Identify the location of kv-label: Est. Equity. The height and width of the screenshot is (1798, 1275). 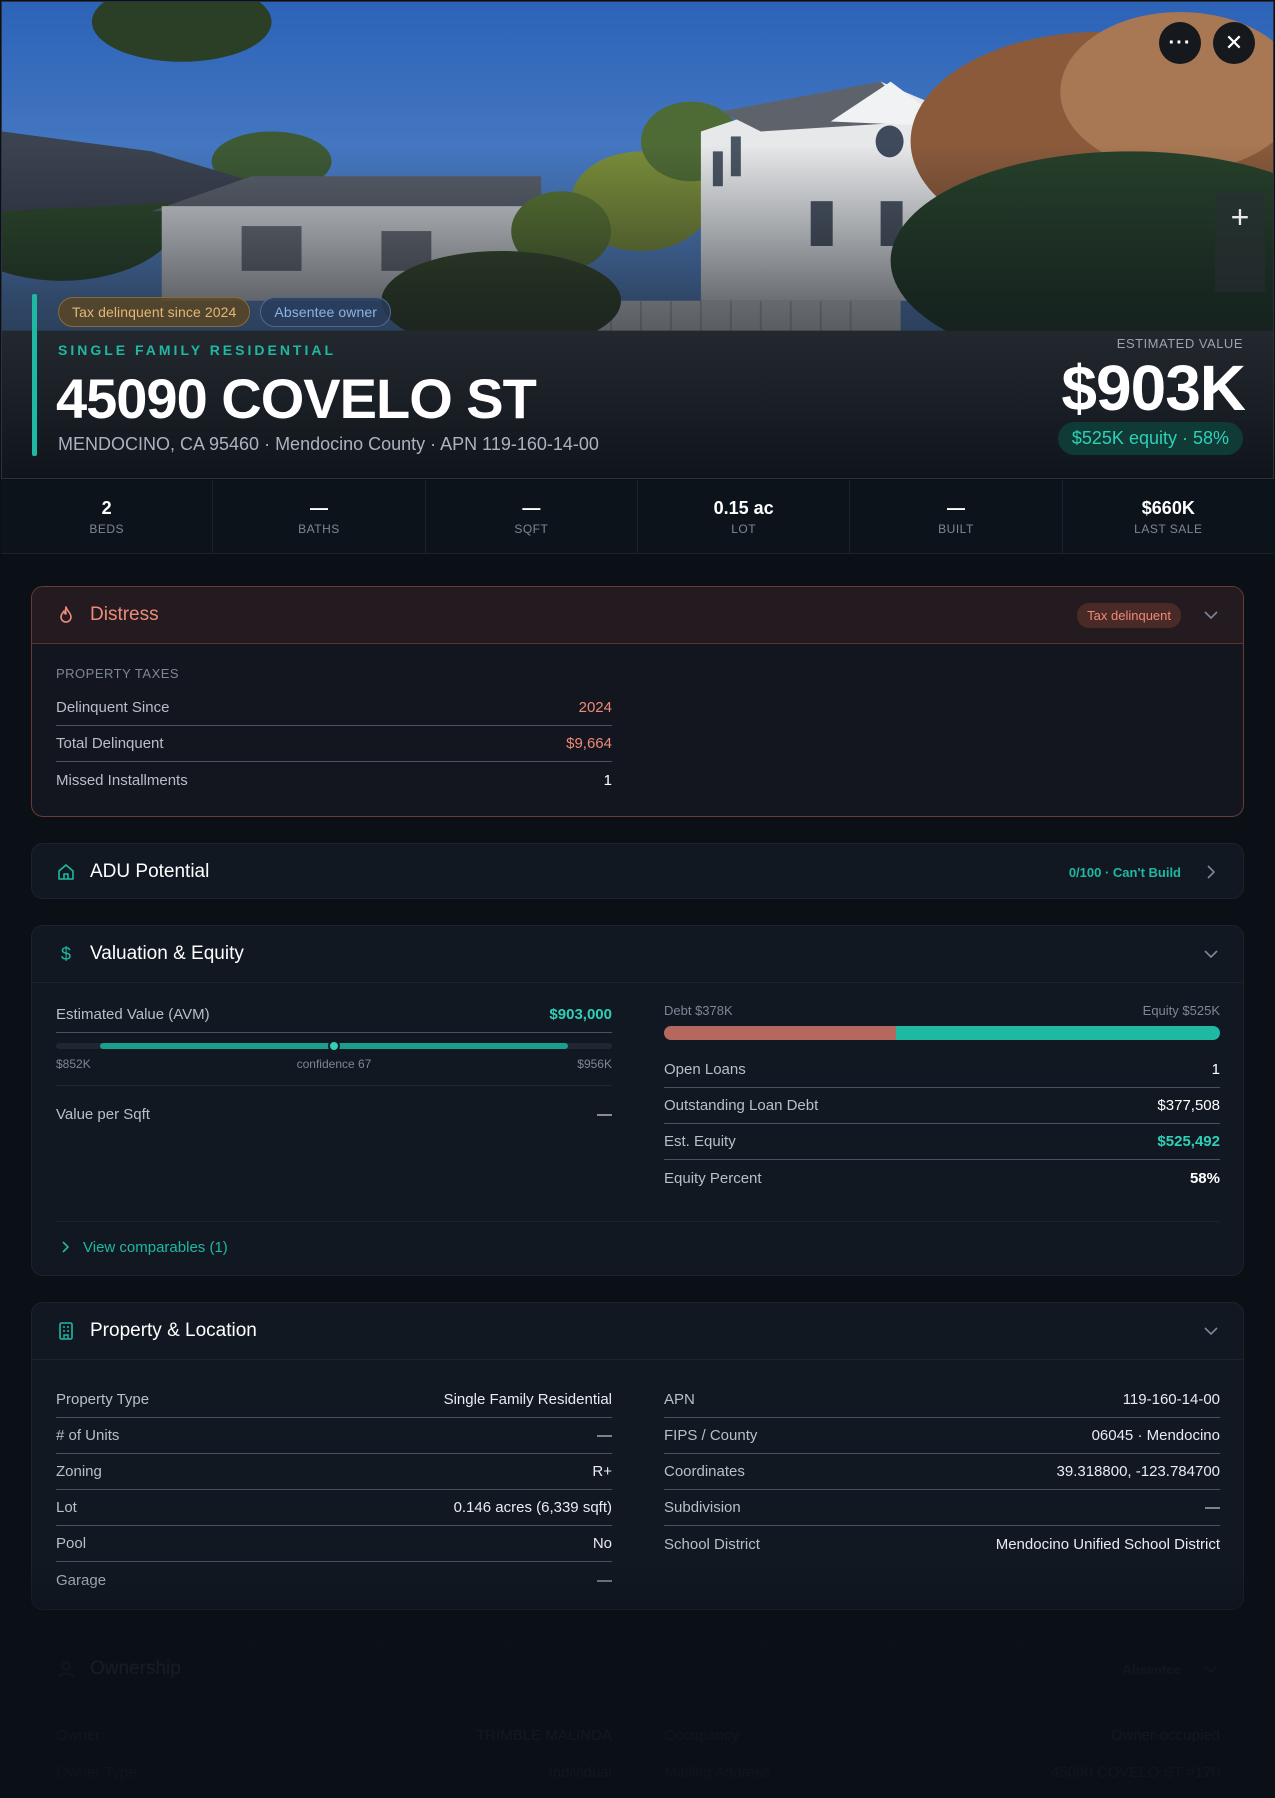
(700, 1141).